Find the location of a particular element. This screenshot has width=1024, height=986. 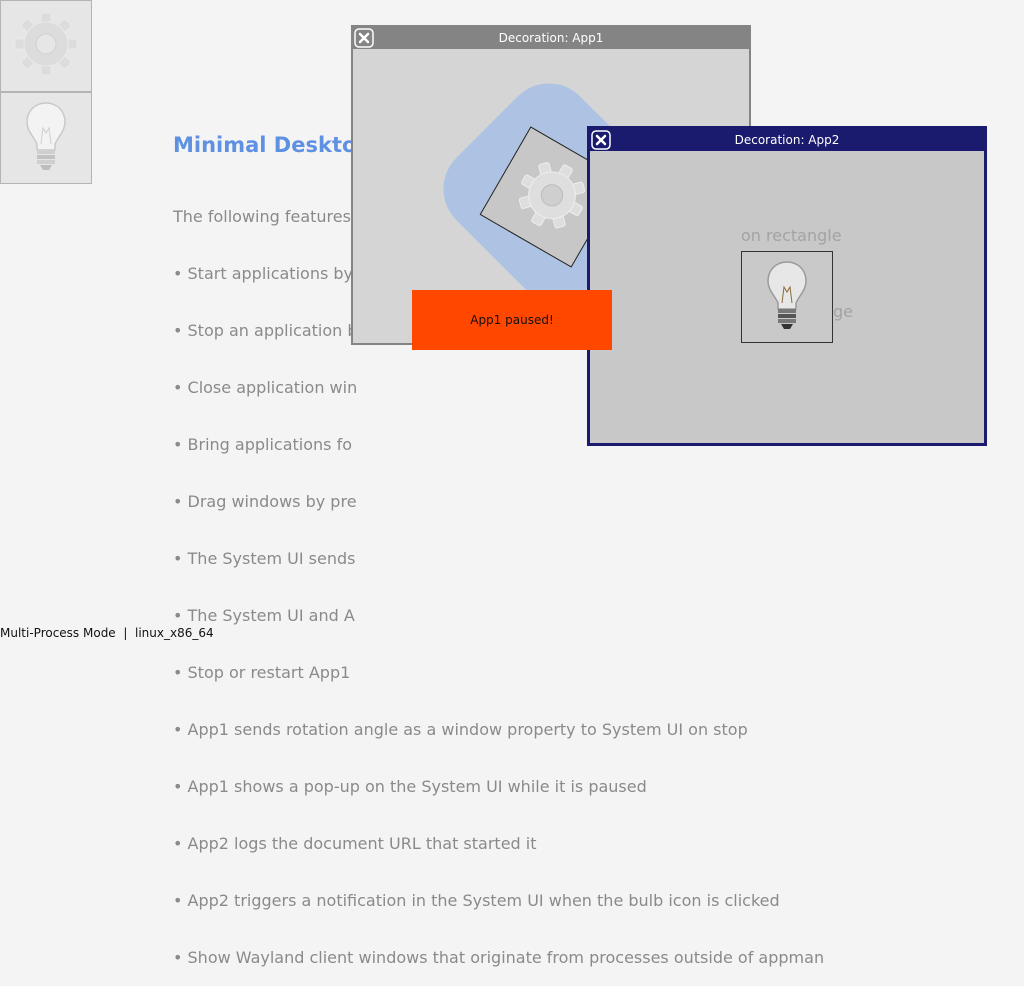

feature-item: • Stop or restart App1 is located at coordinates (262, 672).